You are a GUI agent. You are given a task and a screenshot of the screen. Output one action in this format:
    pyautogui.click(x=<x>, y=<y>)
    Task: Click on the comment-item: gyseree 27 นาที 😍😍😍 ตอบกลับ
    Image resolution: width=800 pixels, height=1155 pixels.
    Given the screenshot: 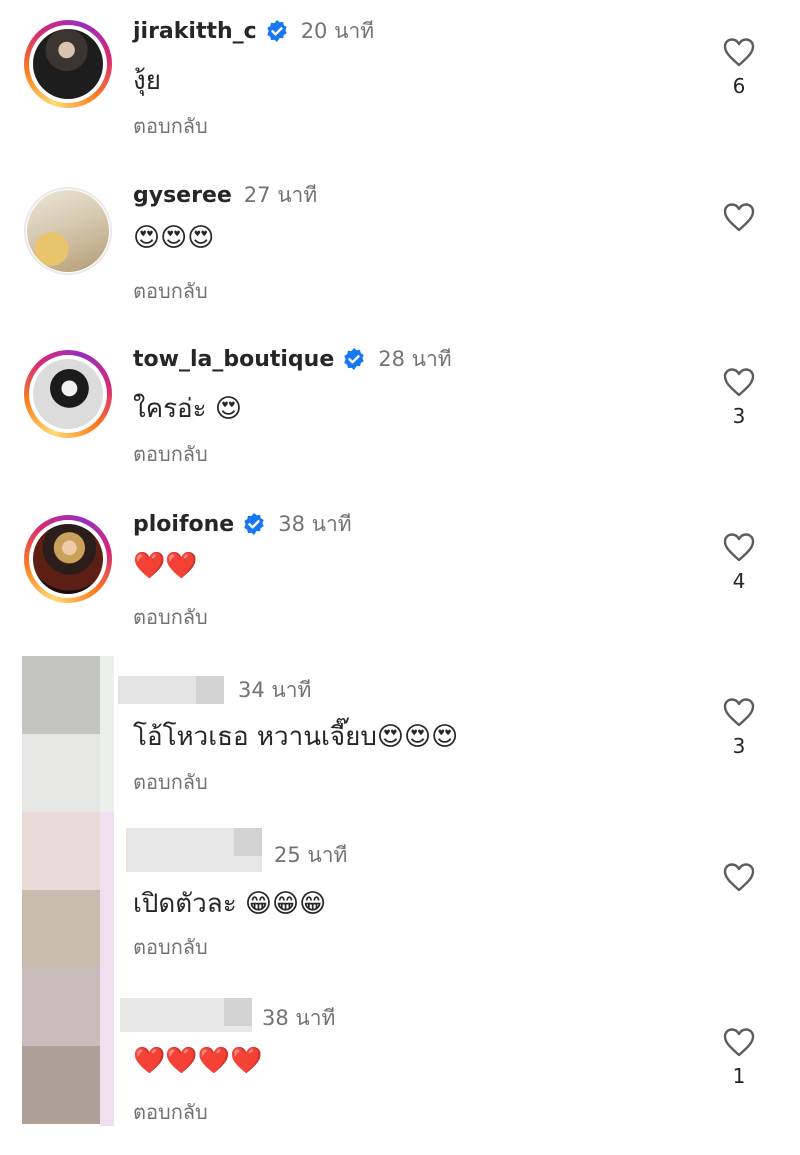 What is the action you would take?
    pyautogui.click(x=400, y=247)
    